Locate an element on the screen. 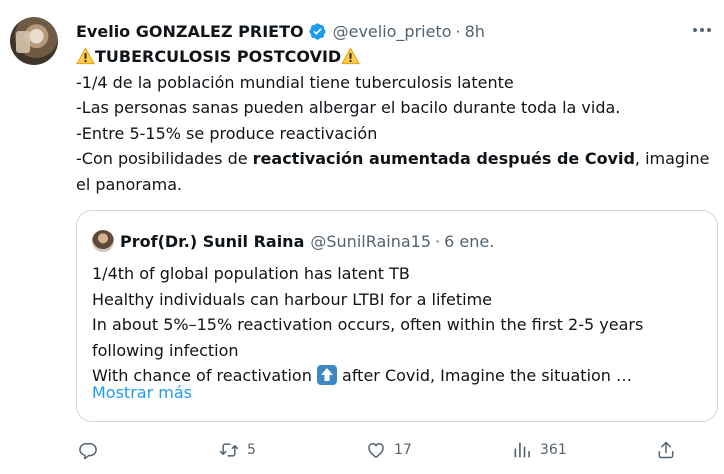  quoted-timestamp: 6 ene. is located at coordinates (469, 241).